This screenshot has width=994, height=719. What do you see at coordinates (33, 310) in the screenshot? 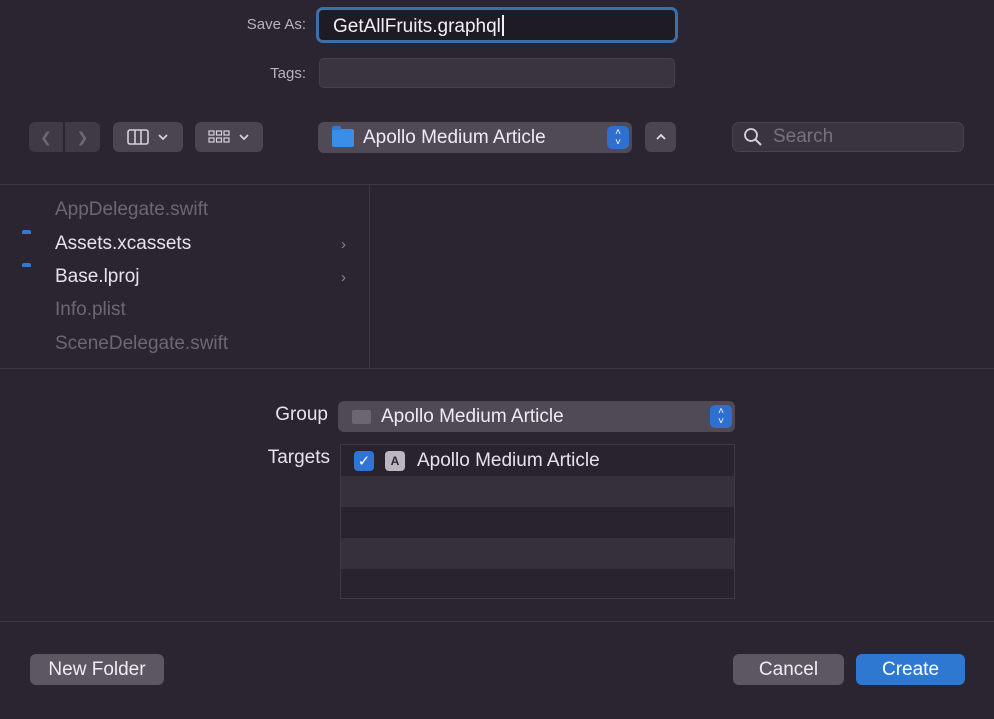
I see `plist-file-icon` at bounding box center [33, 310].